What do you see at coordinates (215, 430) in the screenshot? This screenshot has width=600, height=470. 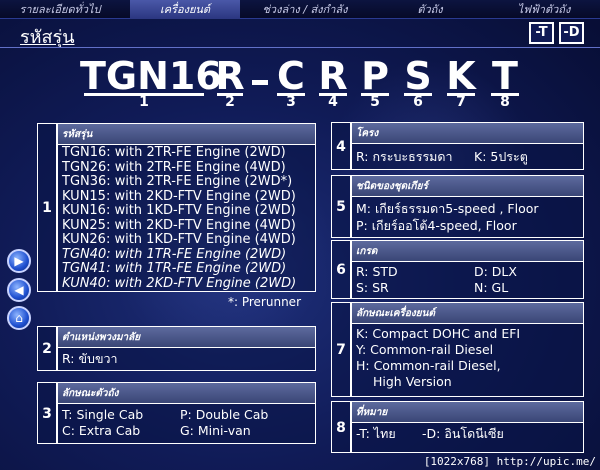 I see `body-type-item: G: Mini-van` at bounding box center [215, 430].